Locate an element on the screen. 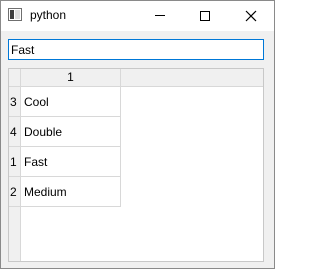  close-button is located at coordinates (250, 15).